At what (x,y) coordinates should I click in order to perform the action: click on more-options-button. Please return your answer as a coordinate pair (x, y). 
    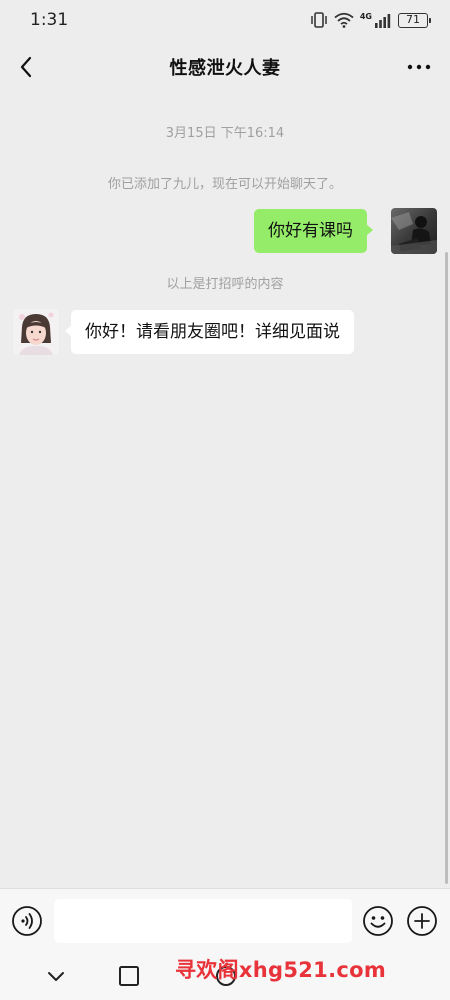
    Looking at the image, I should click on (419, 67).